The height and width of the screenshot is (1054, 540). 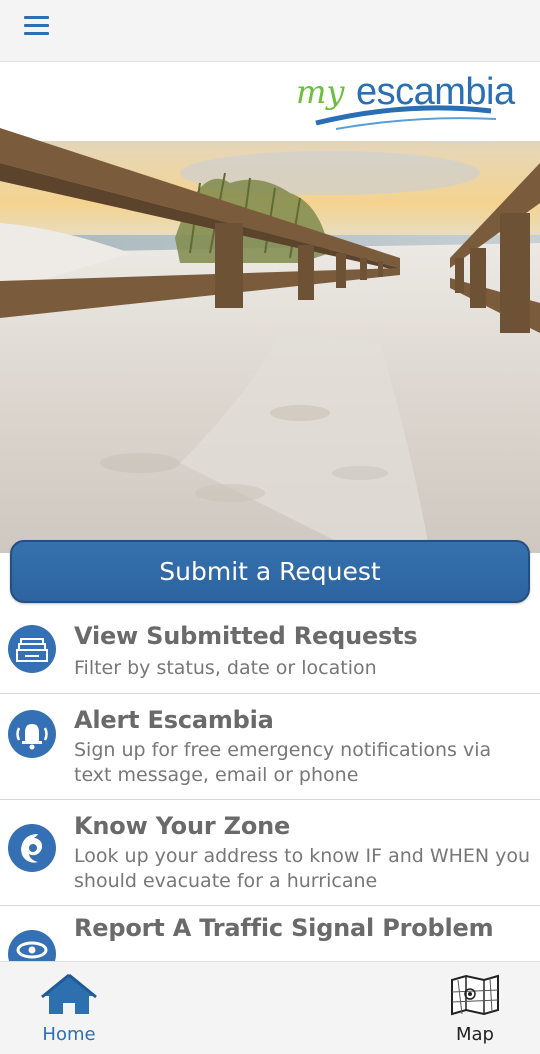 What do you see at coordinates (270, 31) in the screenshot?
I see `top-app-bar` at bounding box center [270, 31].